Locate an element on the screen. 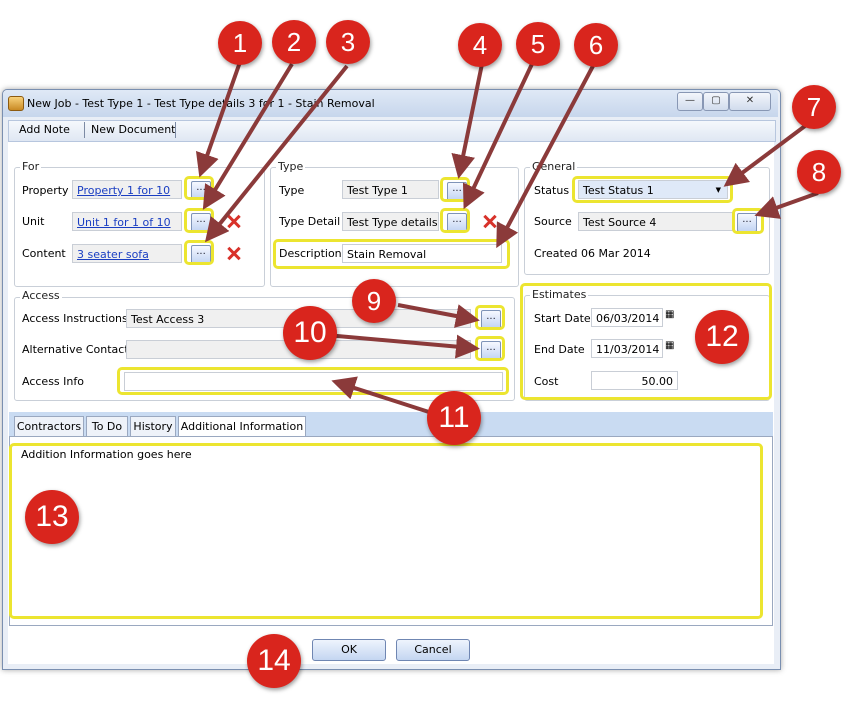 The width and height of the screenshot is (855, 703). callout-11: 11 is located at coordinates (454, 418).